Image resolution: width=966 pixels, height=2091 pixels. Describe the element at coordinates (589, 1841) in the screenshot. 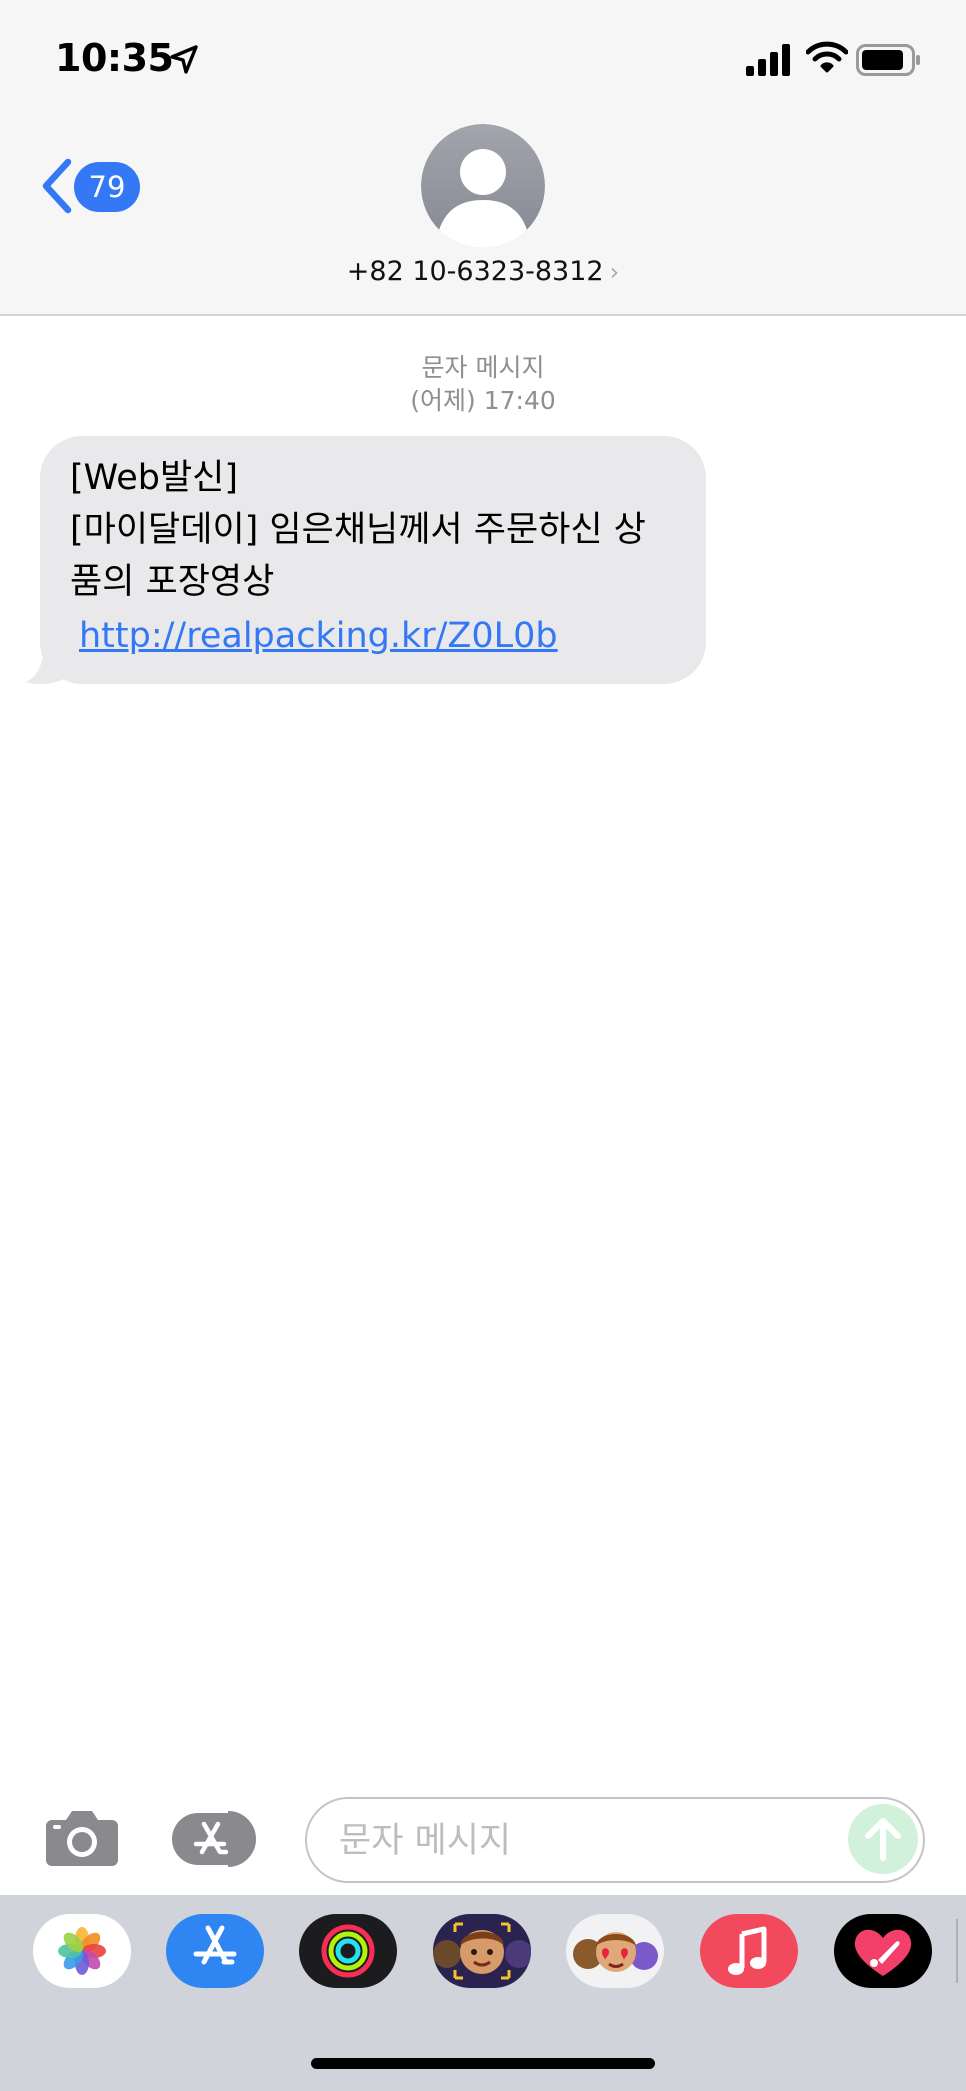

I see `message-input` at that location.